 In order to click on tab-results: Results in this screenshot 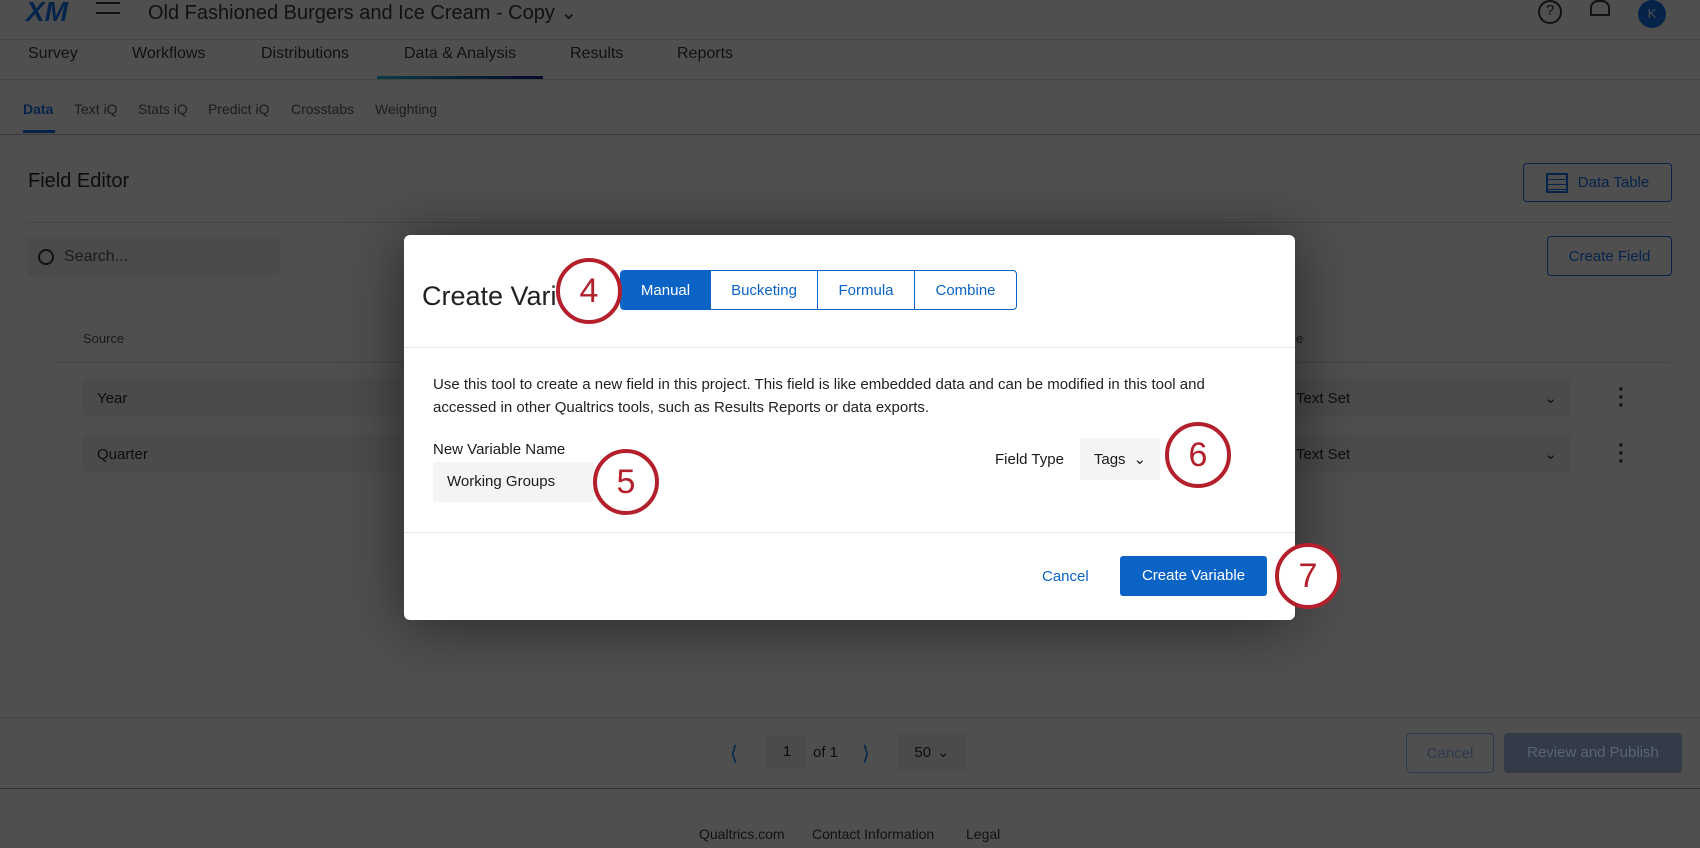, I will do `click(596, 54)`.